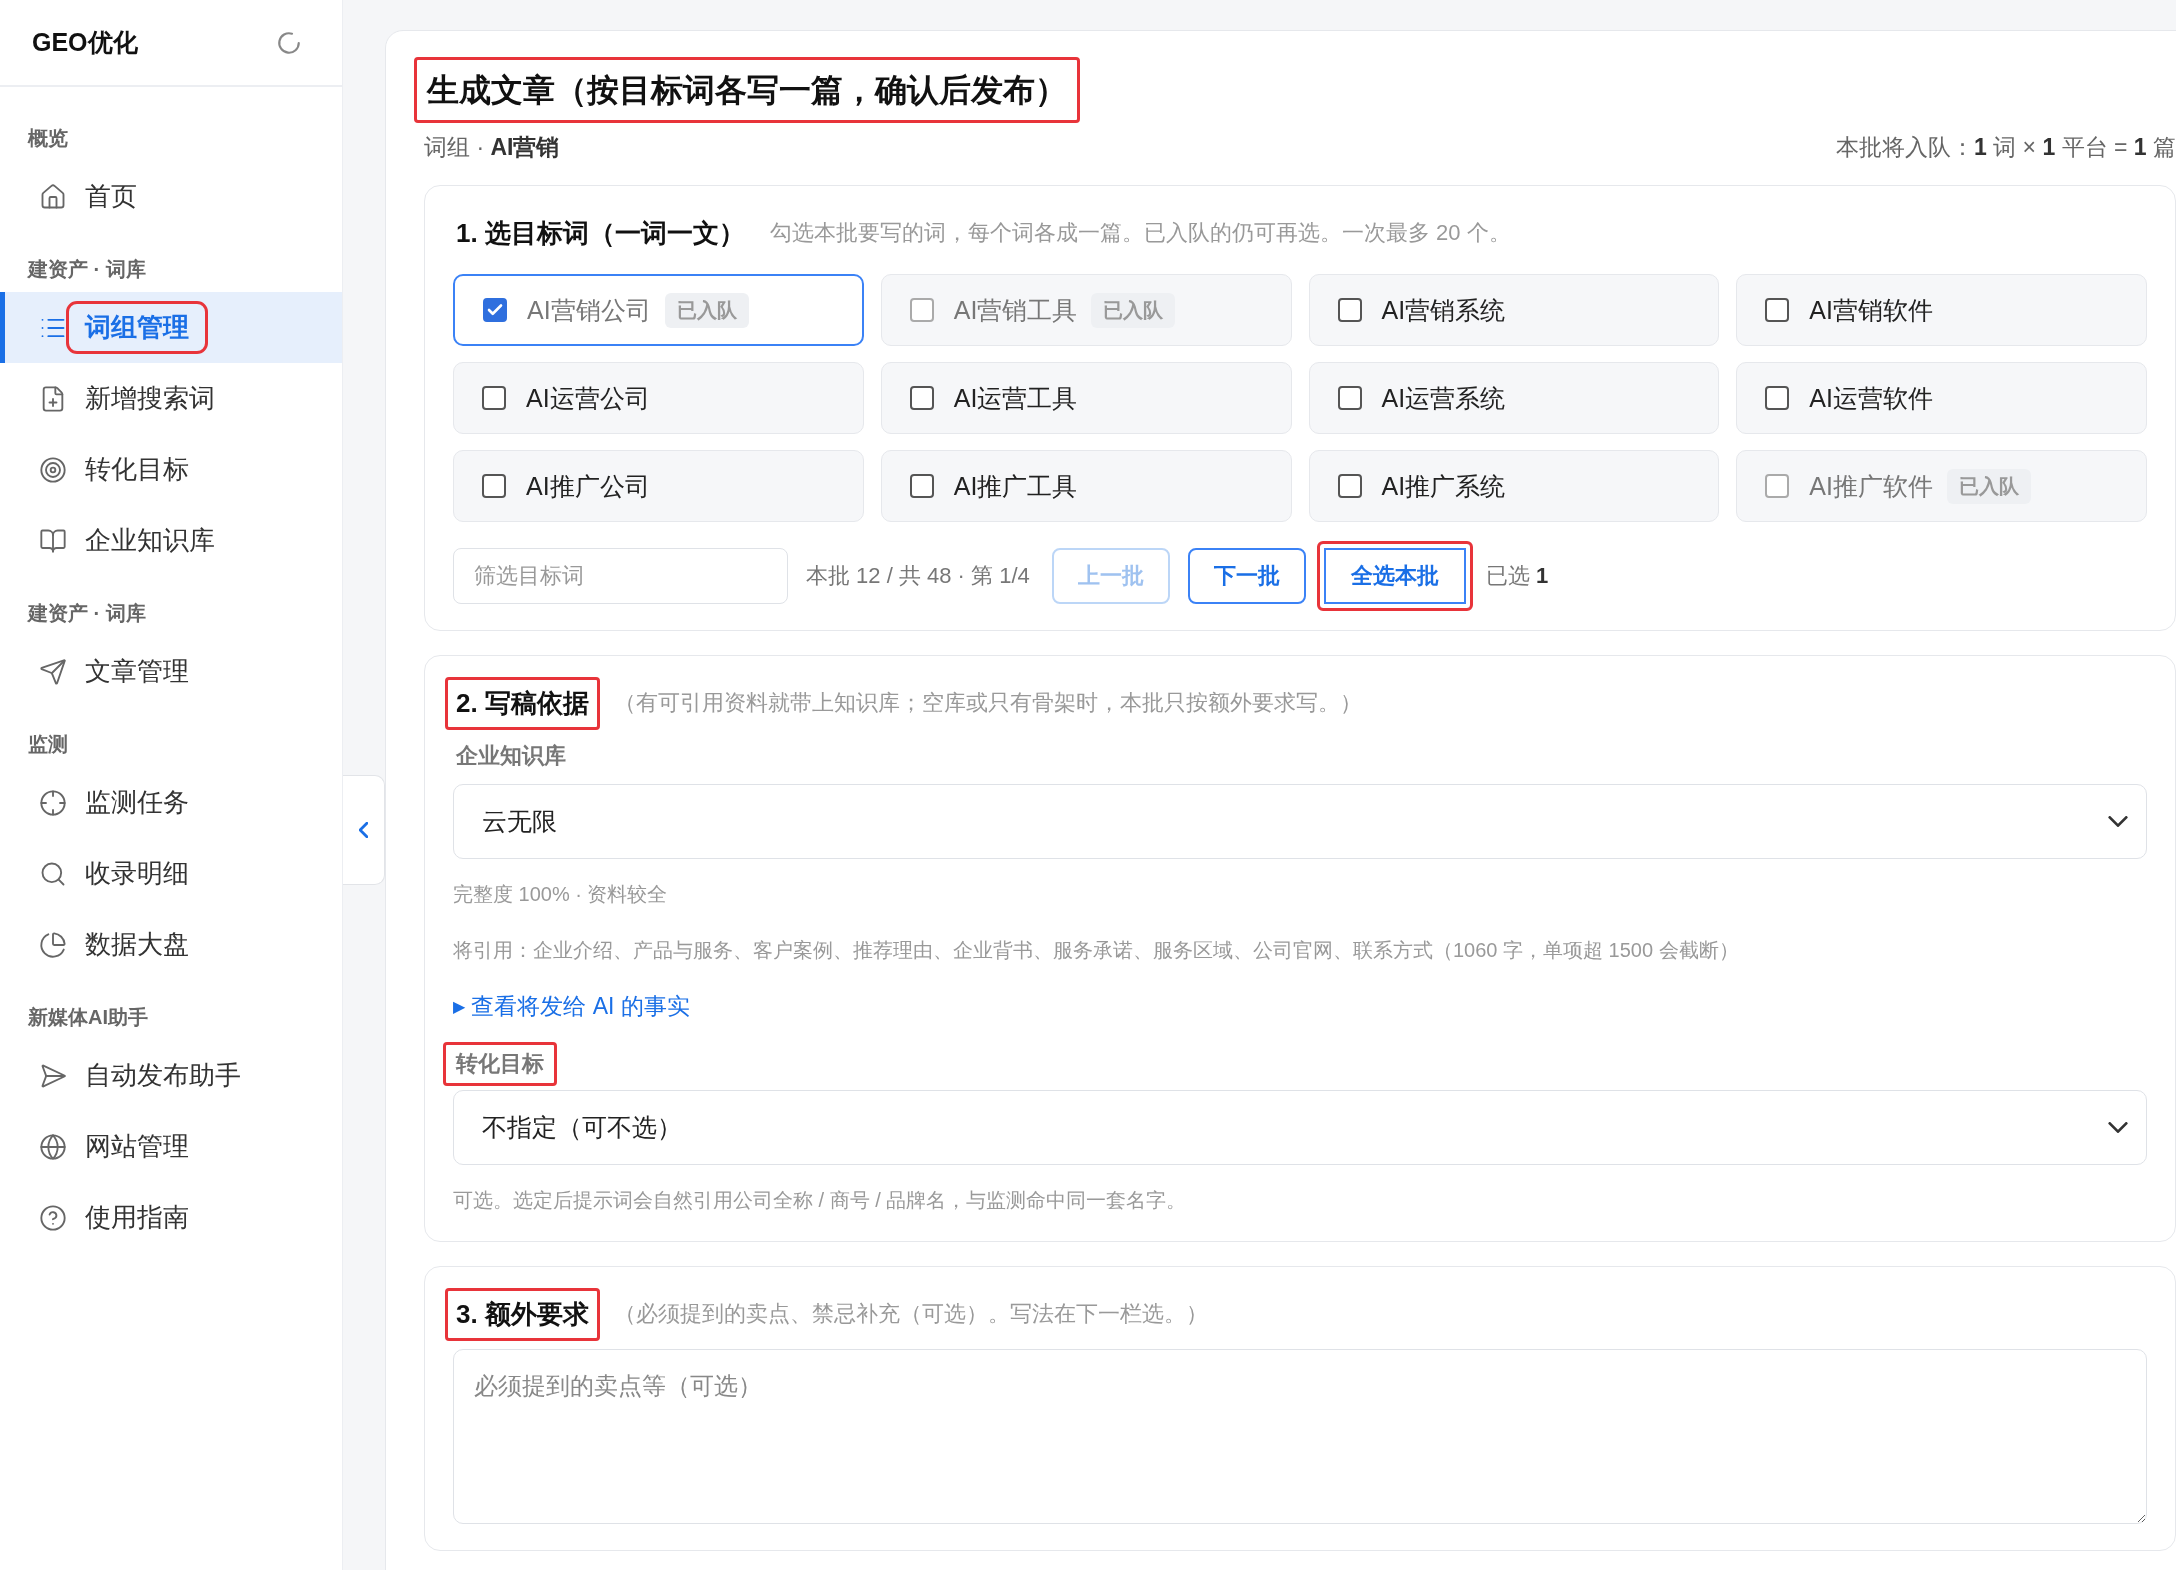 This screenshot has width=2176, height=1570. What do you see at coordinates (1443, 486) in the screenshot?
I see `word-label: AI推广系统` at bounding box center [1443, 486].